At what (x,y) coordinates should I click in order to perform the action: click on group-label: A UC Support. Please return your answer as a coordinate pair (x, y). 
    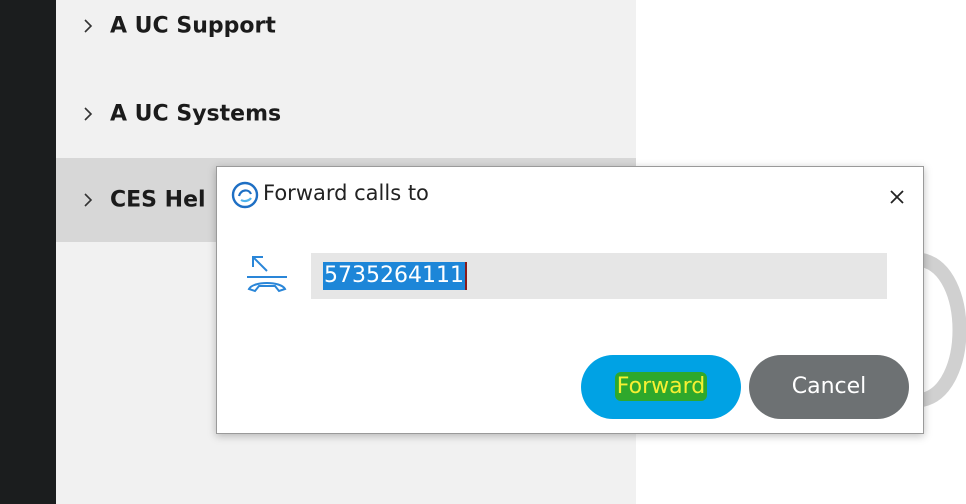
    Looking at the image, I should click on (193, 26).